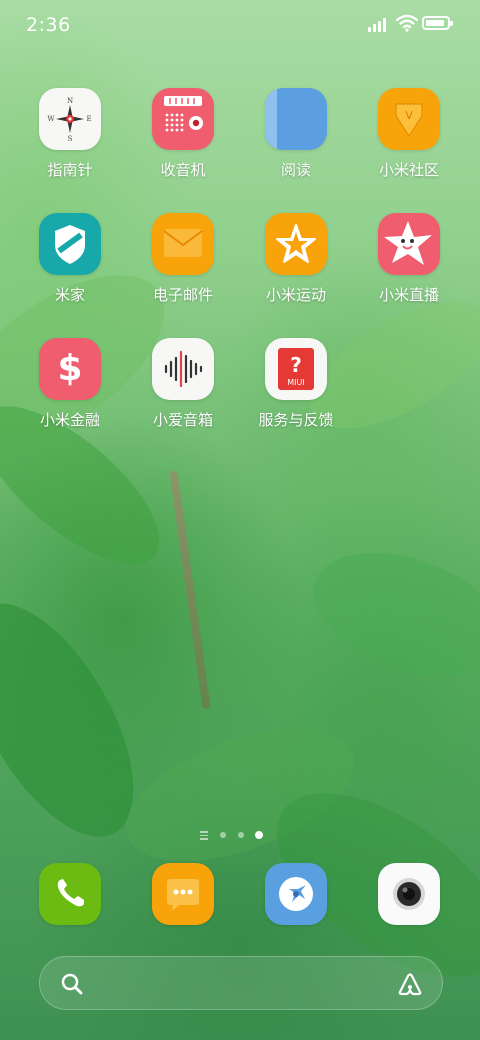  What do you see at coordinates (408, 295) in the screenshot?
I see `app-label: 小米直播` at bounding box center [408, 295].